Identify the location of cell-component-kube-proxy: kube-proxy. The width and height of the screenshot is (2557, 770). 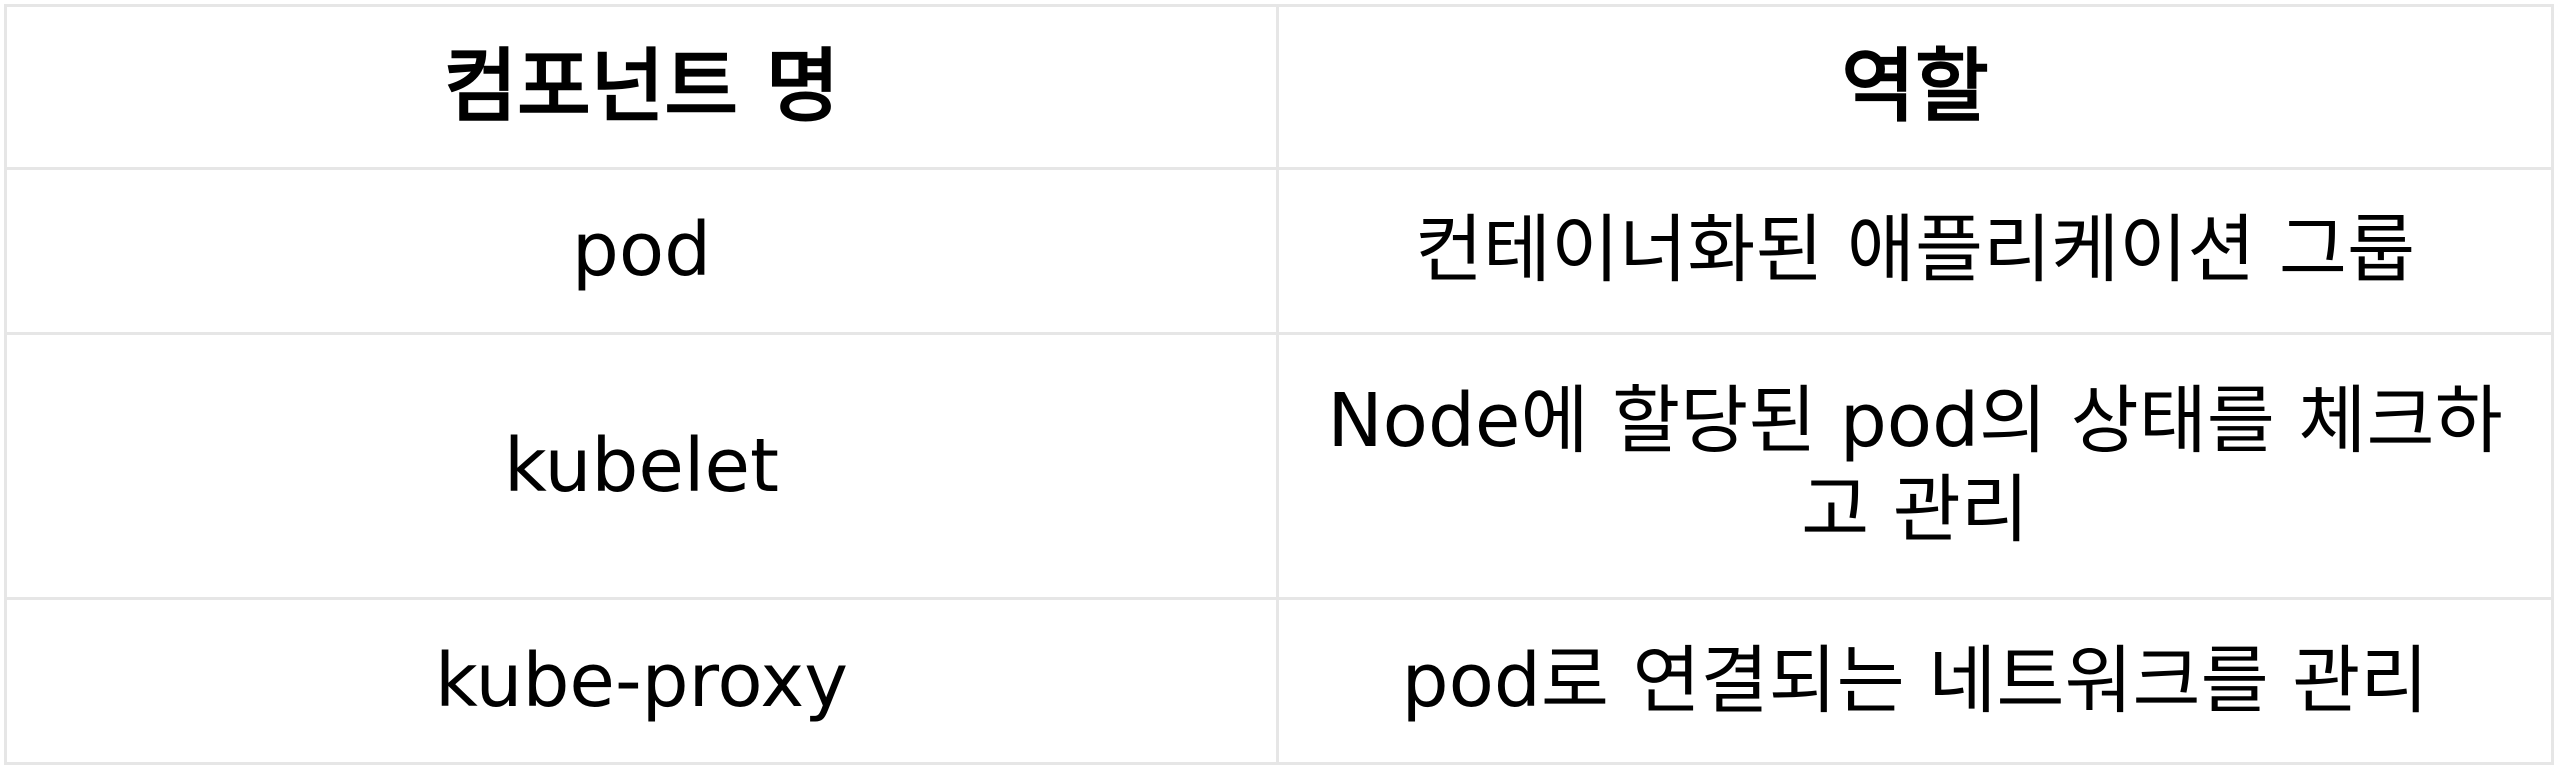
(641, 681).